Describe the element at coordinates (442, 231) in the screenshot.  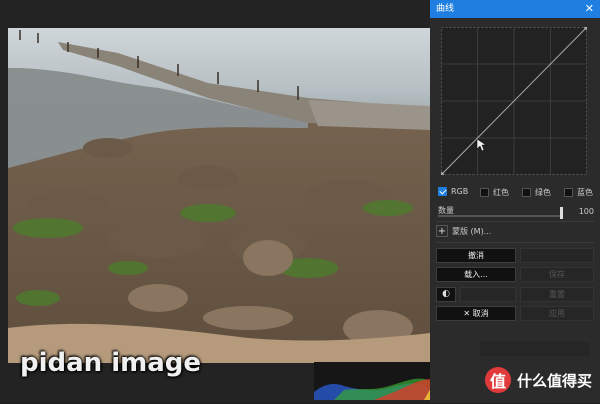
I see `plus-icon: +` at that location.